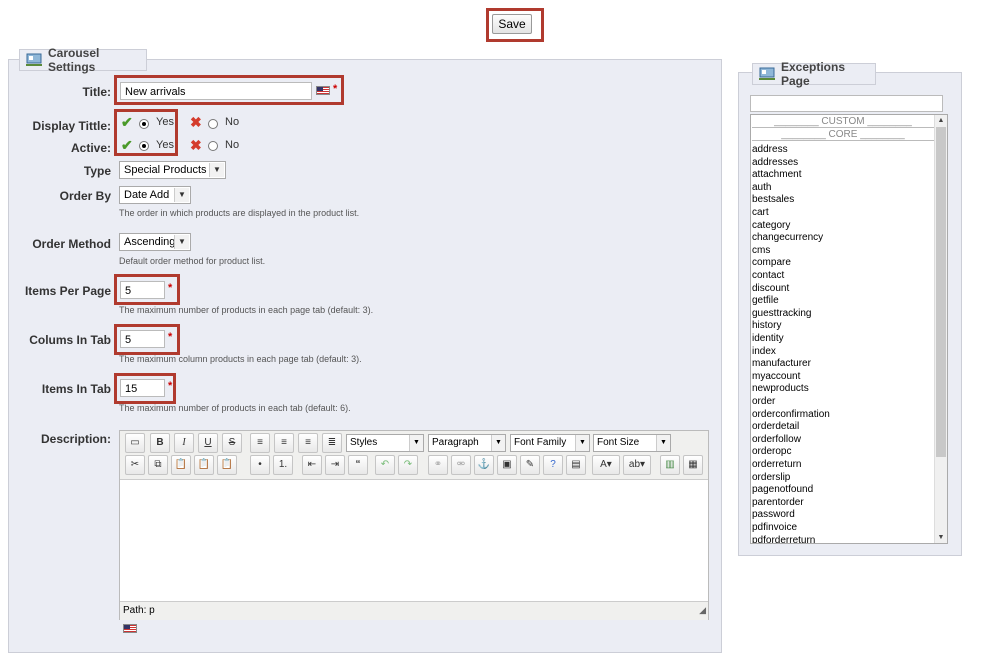 Image resolution: width=1000 pixels, height=660 pixels. Describe the element at coordinates (312, 465) in the screenshot. I see `outdent-icon: ⇤` at that location.